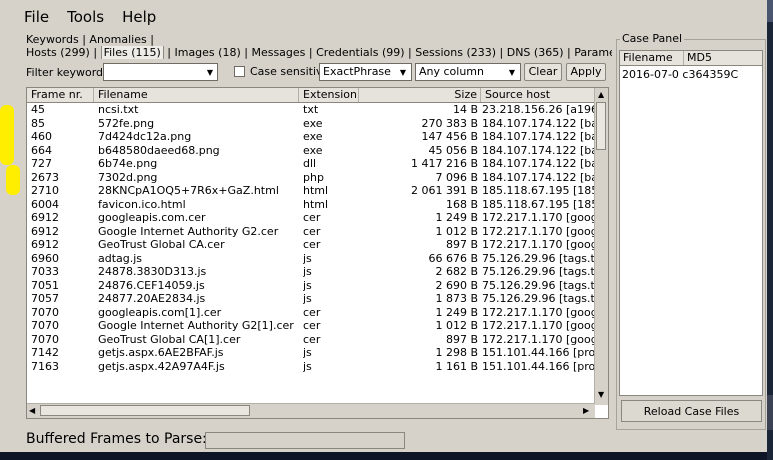  I want to click on match-mode-chevron-down-icon: ▼, so click(403, 72).